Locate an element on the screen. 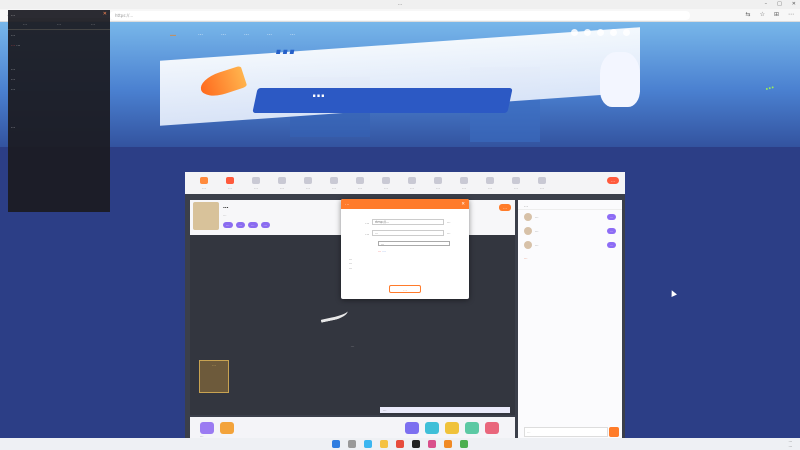 This screenshot has width=800, height=450. send-button is located at coordinates (614, 432).